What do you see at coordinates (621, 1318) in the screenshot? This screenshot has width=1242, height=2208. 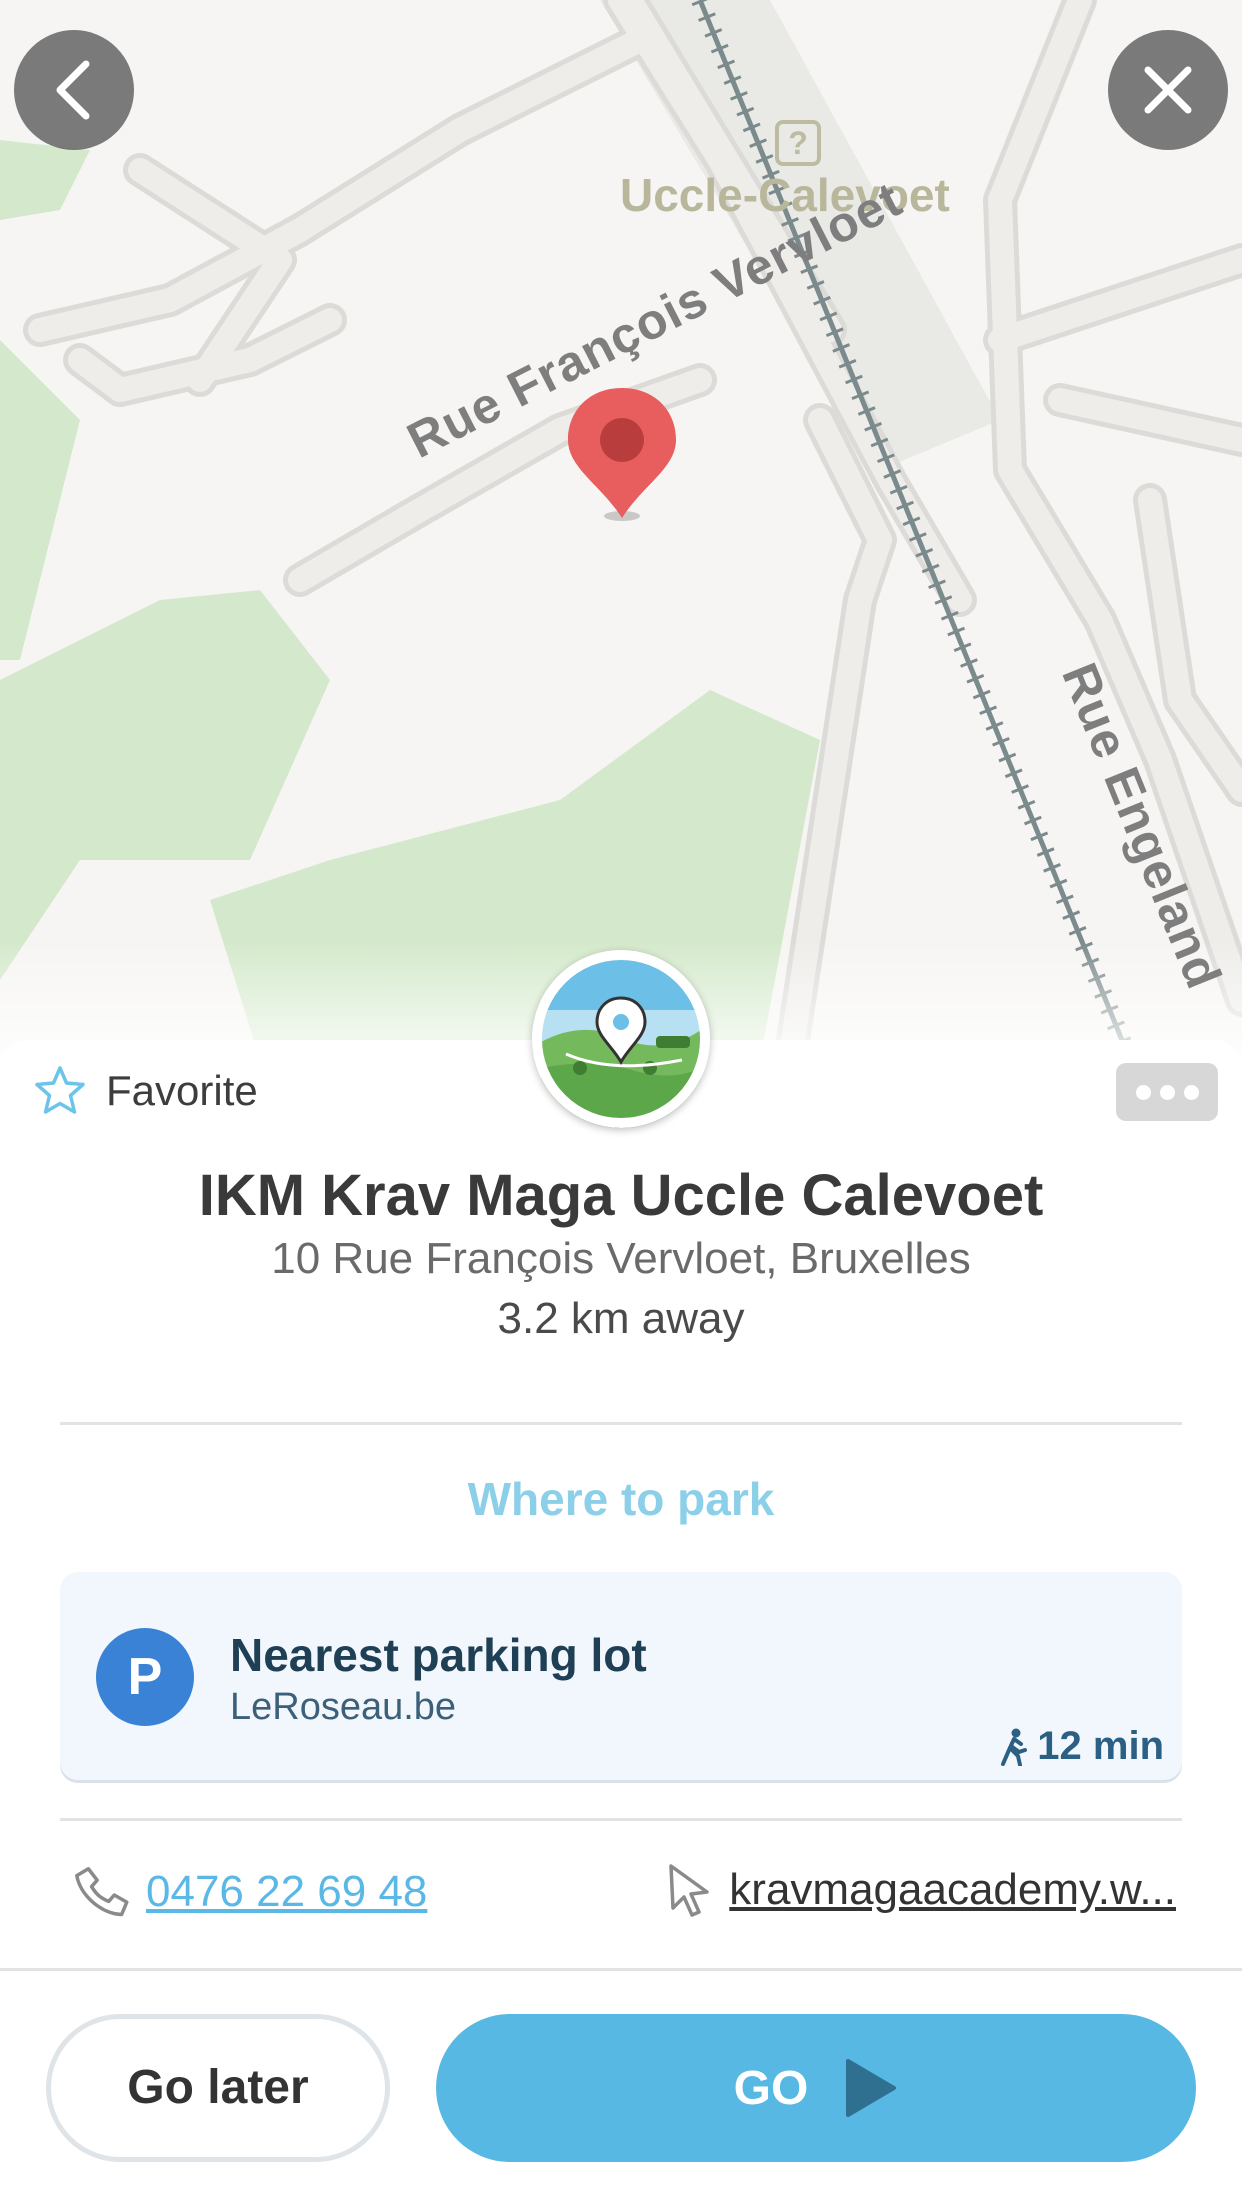 I see `place-distance: 3.2 km away` at bounding box center [621, 1318].